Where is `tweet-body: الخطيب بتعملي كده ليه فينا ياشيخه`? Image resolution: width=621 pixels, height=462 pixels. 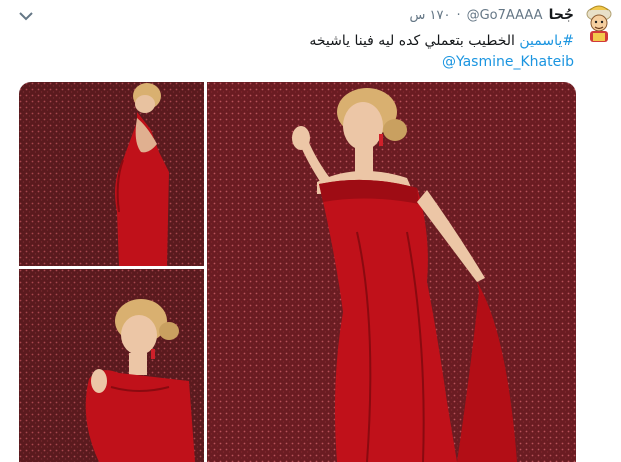
tweet-body: الخطيب بتعملي كده ليه فينا ياشيخه is located at coordinates (414, 41).